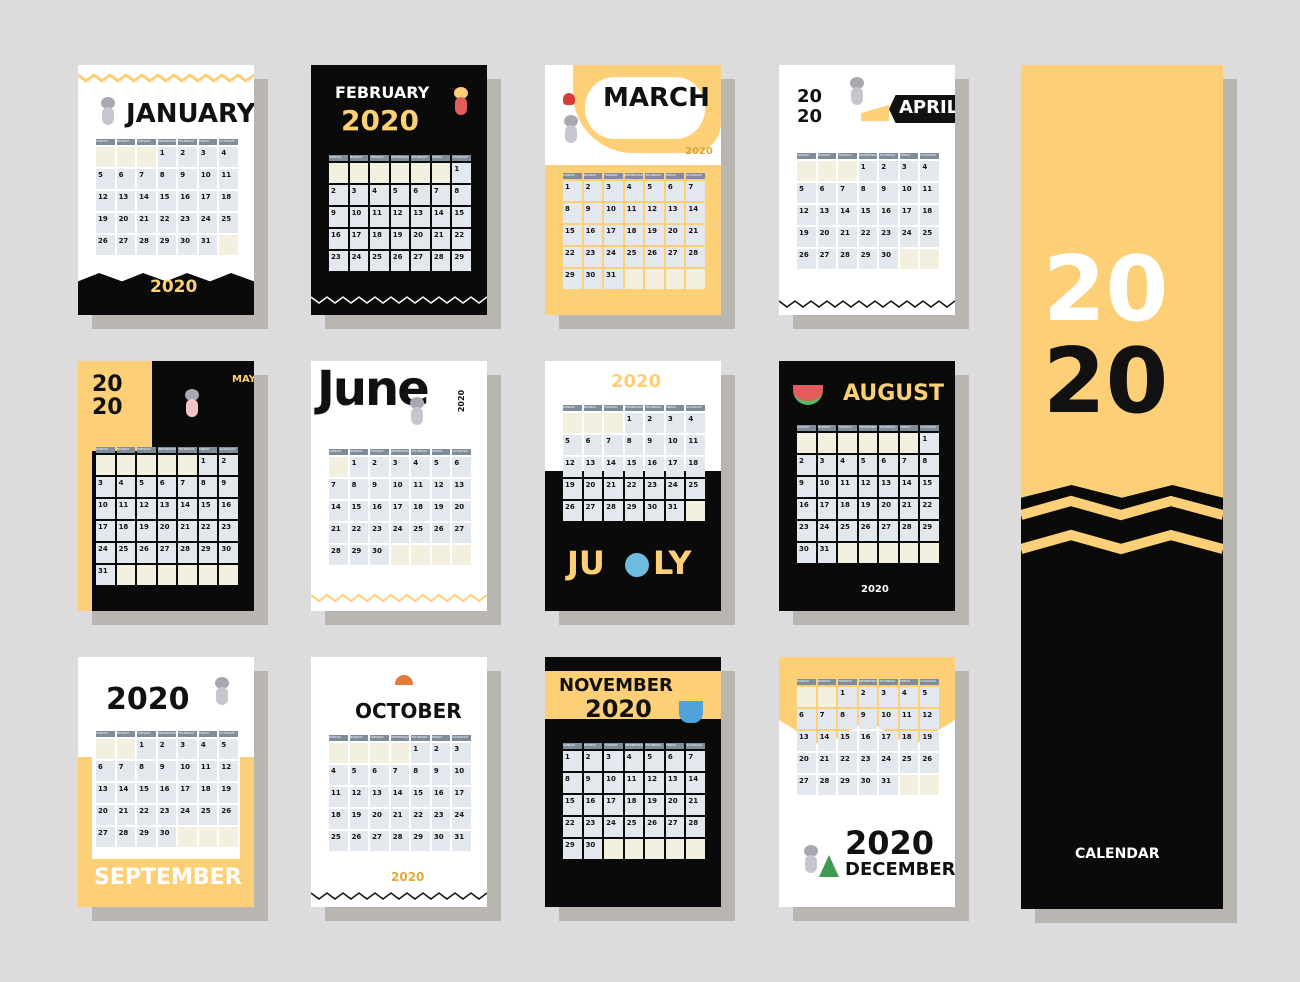  What do you see at coordinates (190, 114) in the screenshot?
I see `month-title: JANUARY` at bounding box center [190, 114].